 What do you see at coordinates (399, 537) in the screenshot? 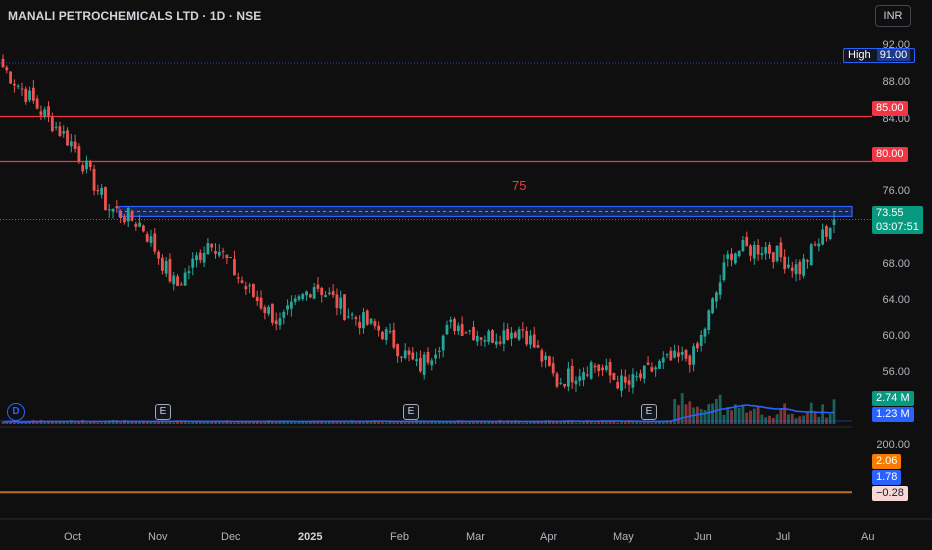
I see `time-label: Feb` at bounding box center [399, 537].